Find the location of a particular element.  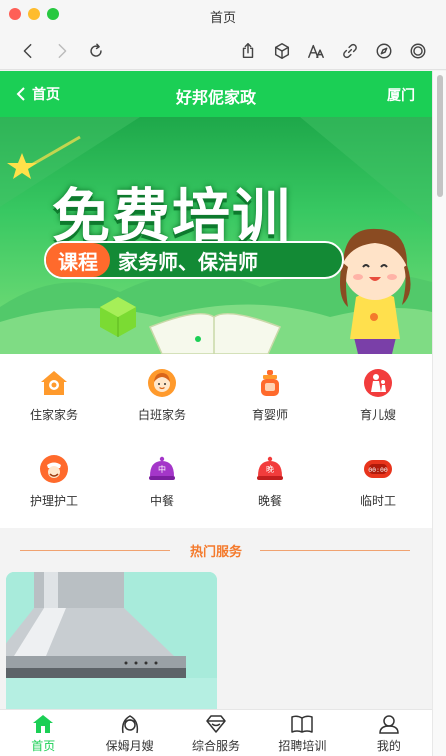

category-live-in-housework: 住家家务 is located at coordinates (54, 390).